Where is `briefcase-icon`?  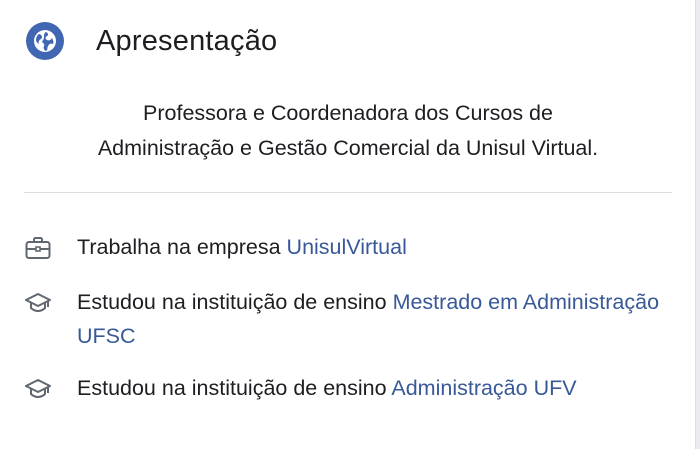
briefcase-icon is located at coordinates (38, 248).